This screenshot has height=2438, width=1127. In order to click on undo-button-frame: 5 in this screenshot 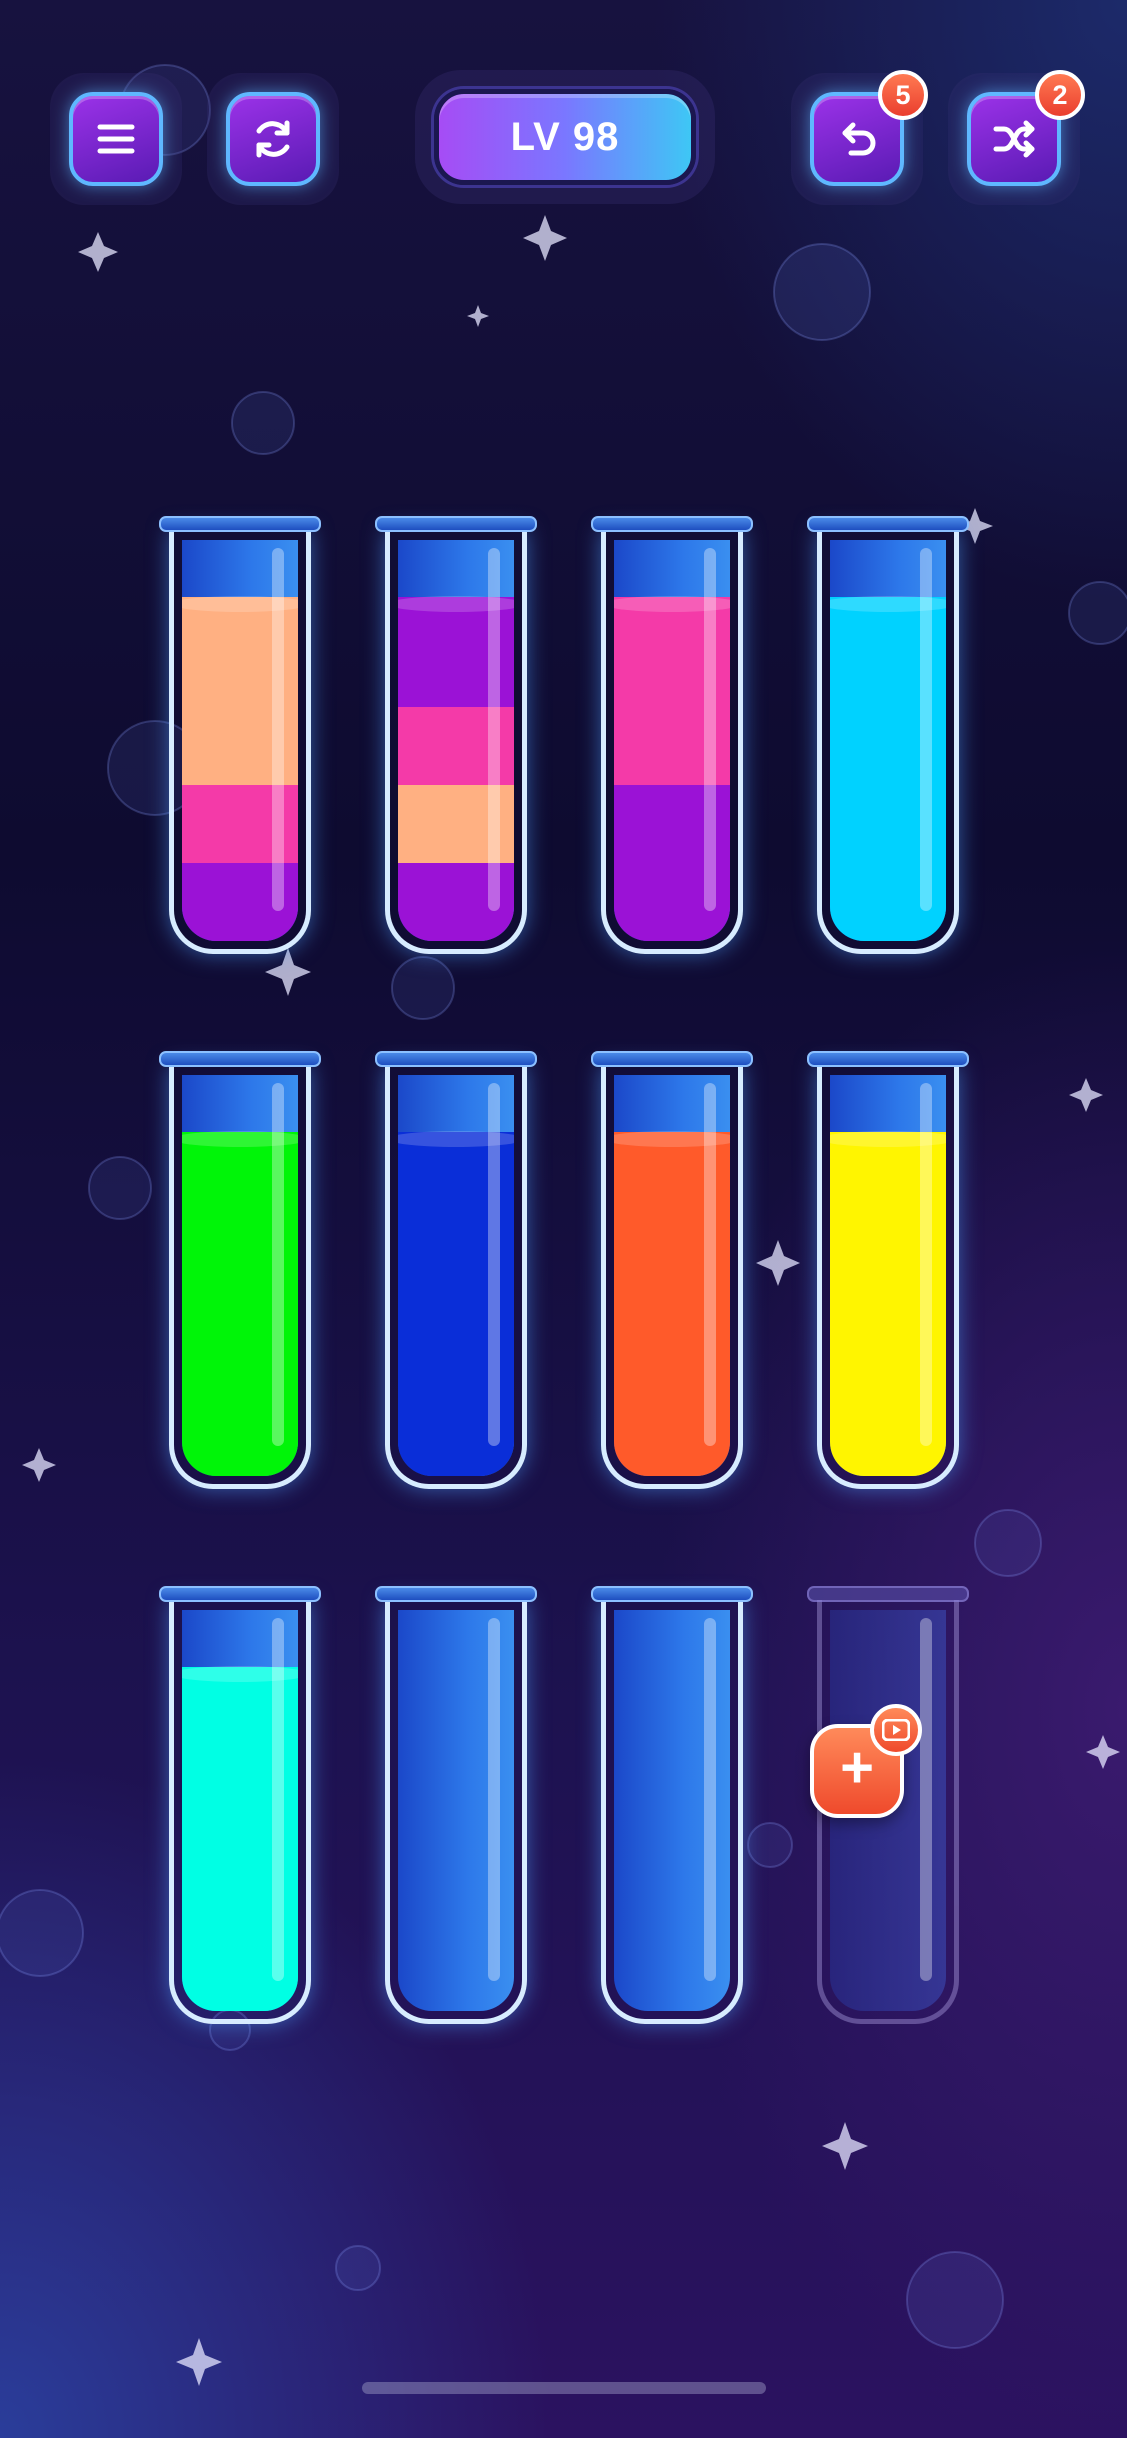, I will do `click(859, 137)`.